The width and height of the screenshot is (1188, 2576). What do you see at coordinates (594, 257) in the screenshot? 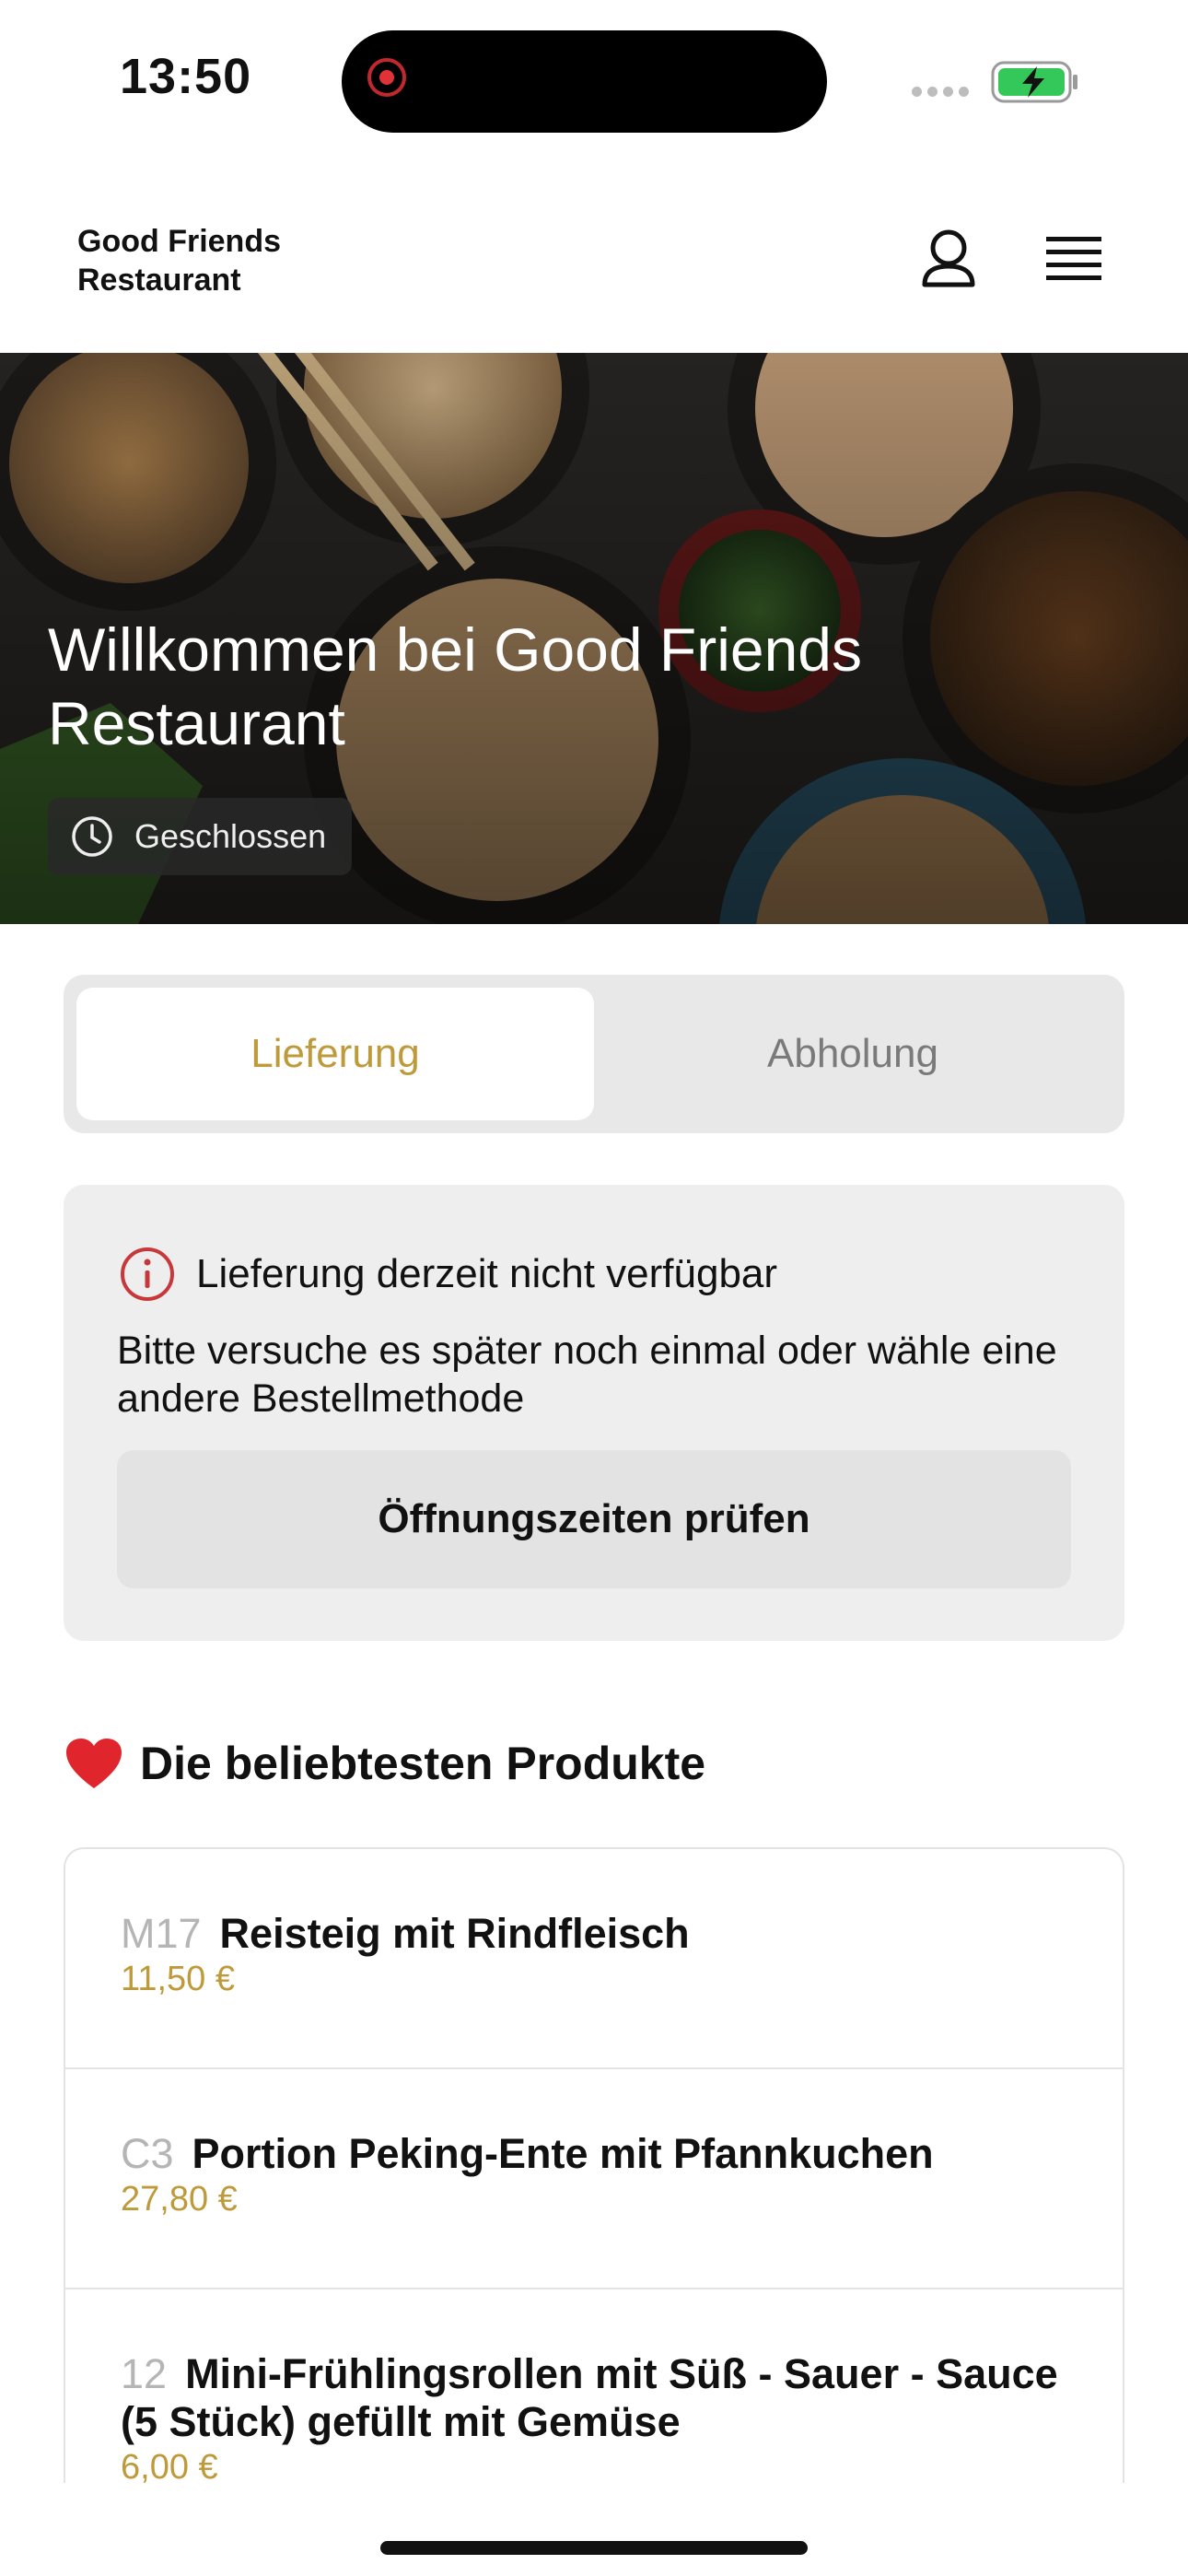
I see `app-header: Good Friends Restaurant` at bounding box center [594, 257].